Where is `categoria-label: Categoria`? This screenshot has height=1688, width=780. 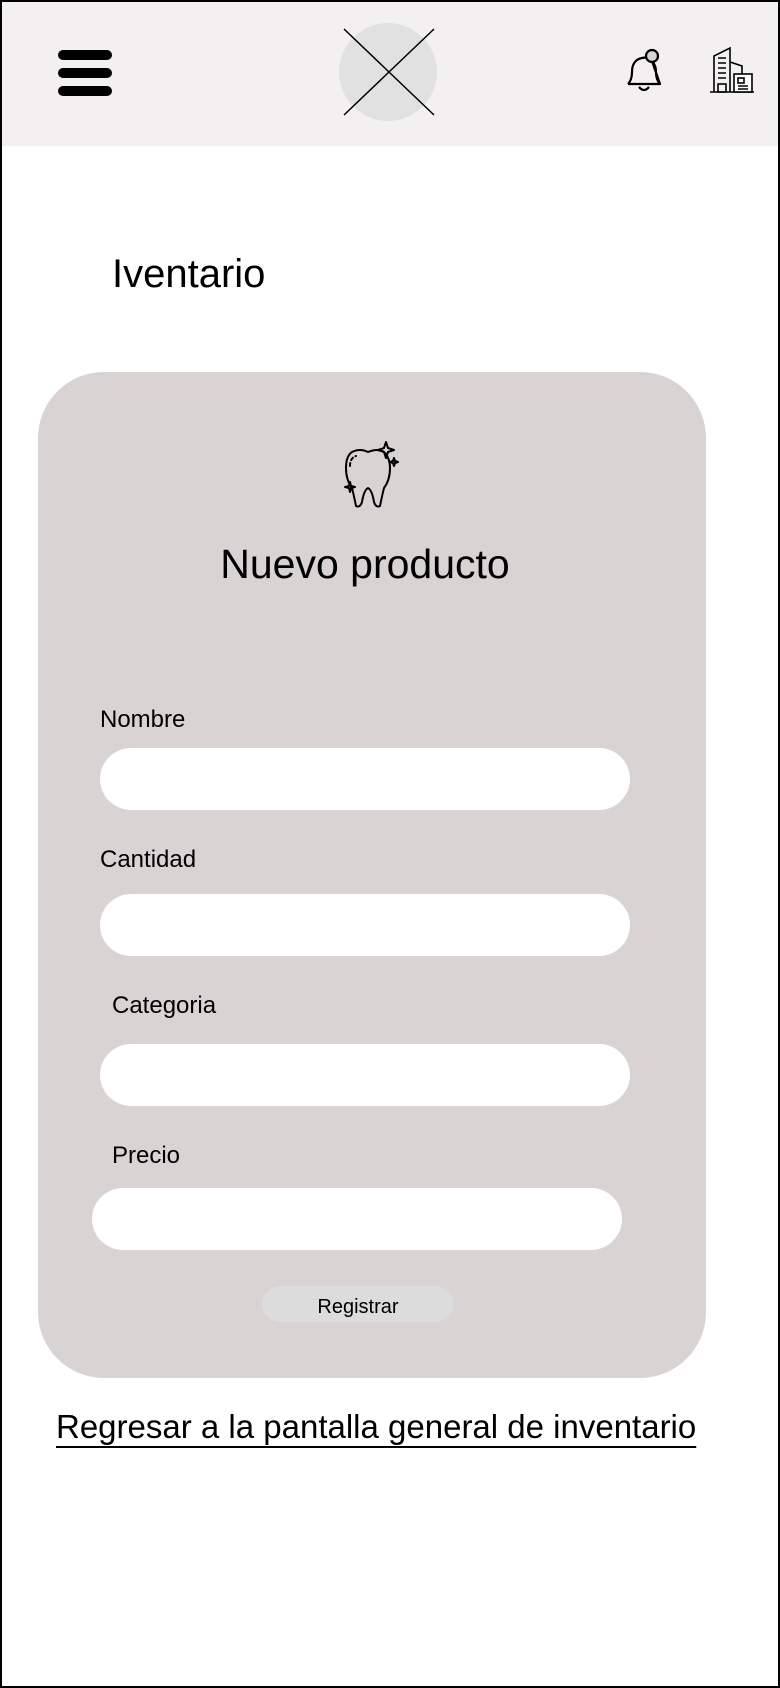
categoria-label: Categoria is located at coordinates (164, 1005).